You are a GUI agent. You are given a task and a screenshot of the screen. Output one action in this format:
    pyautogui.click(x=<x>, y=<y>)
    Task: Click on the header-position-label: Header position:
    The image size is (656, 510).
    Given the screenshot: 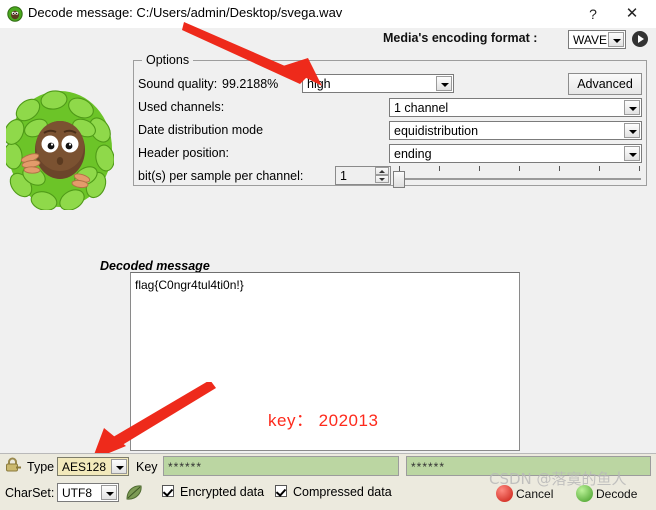 What is the action you would take?
    pyautogui.click(x=184, y=153)
    